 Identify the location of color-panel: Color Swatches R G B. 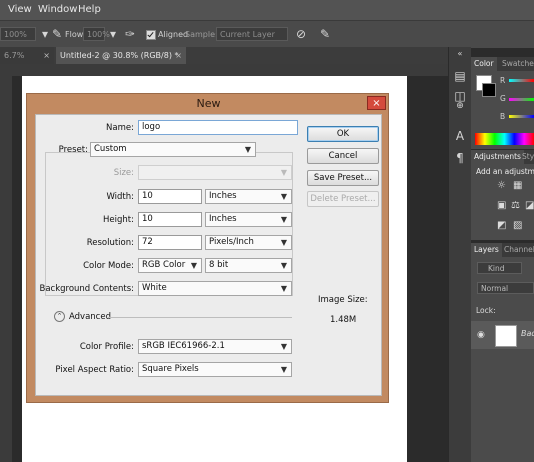
(502, 103).